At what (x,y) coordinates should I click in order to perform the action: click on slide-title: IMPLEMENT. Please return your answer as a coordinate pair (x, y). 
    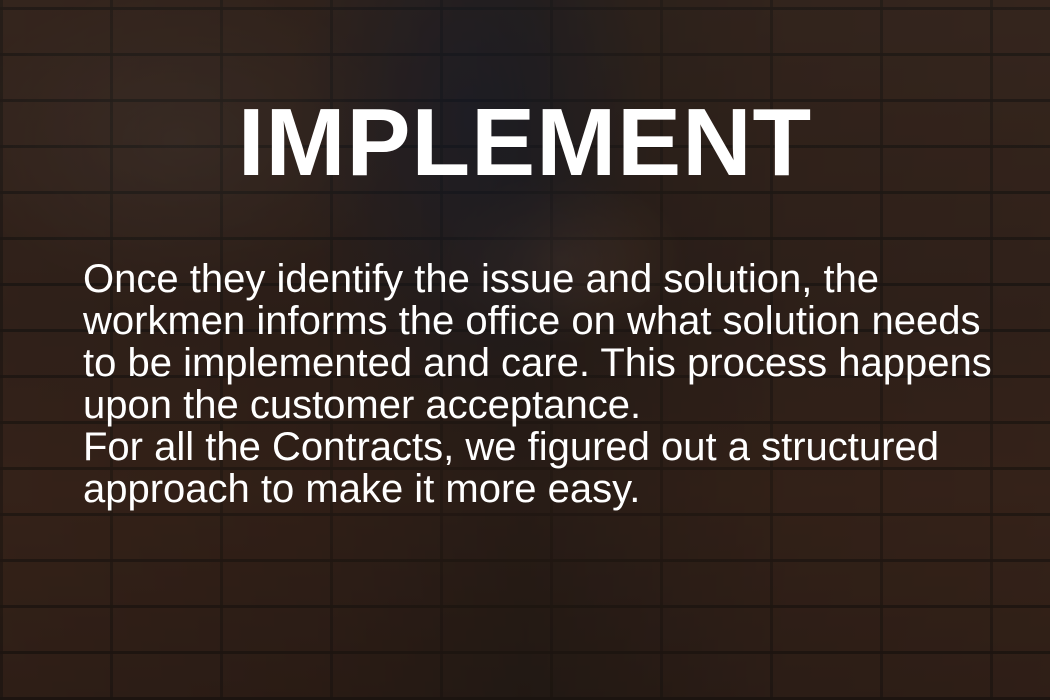
    Looking at the image, I should click on (525, 142).